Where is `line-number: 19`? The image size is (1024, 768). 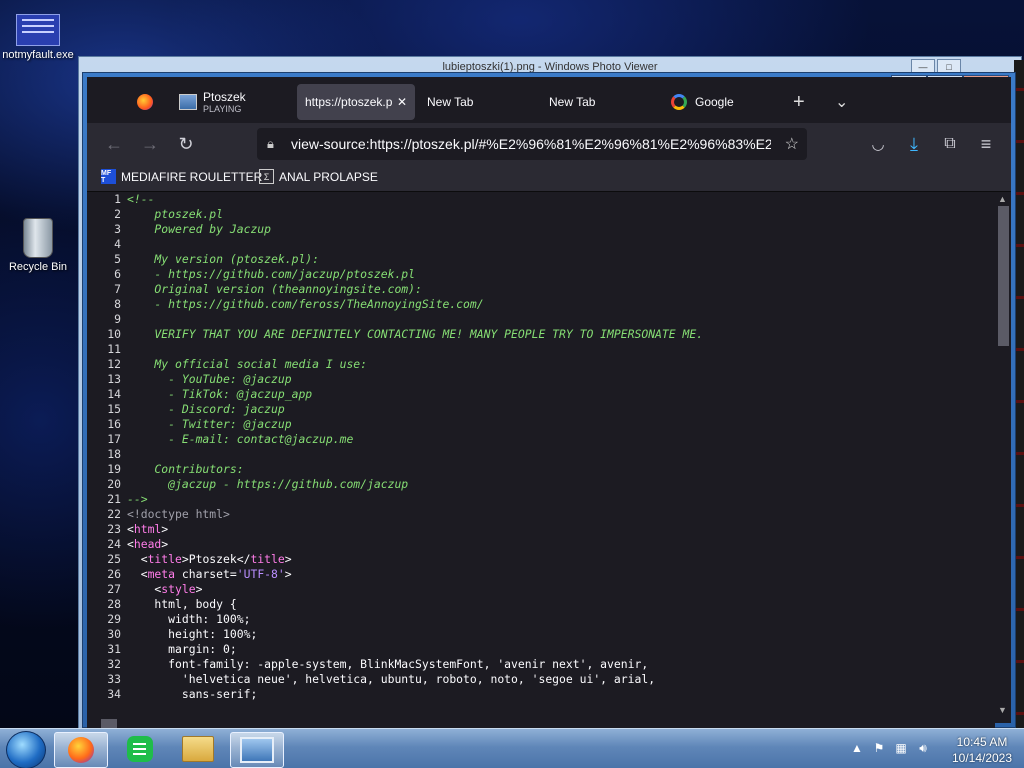
line-number: 19 is located at coordinates (114, 469).